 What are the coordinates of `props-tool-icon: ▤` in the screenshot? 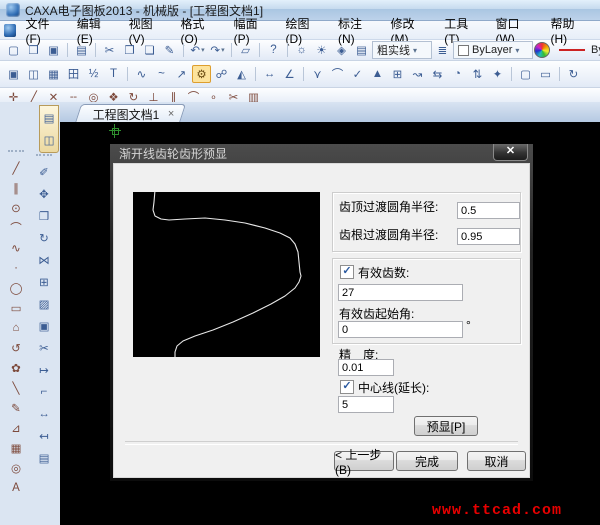 It's located at (44, 458).